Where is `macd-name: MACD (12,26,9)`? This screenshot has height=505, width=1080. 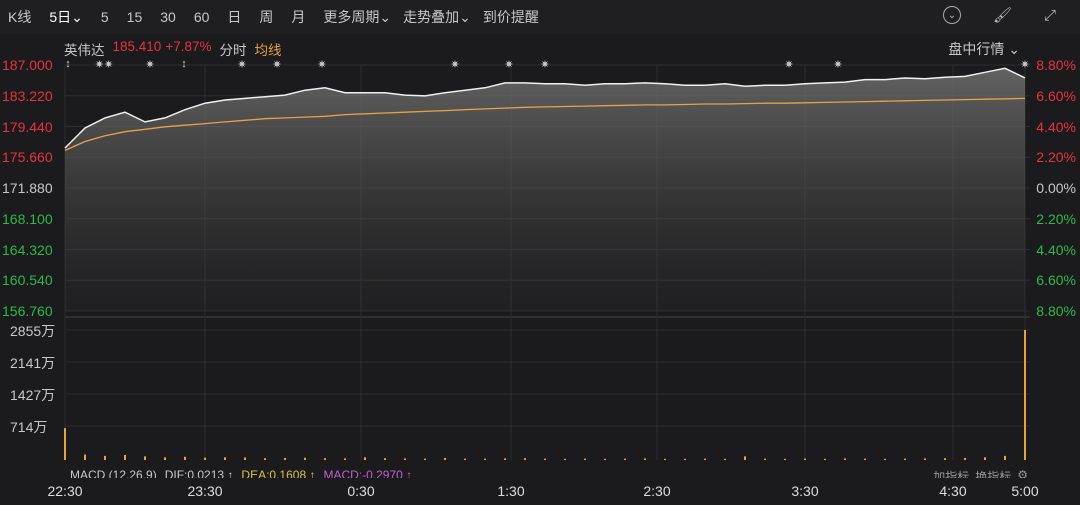 macd-name: MACD (12,26,9) is located at coordinates (113, 473).